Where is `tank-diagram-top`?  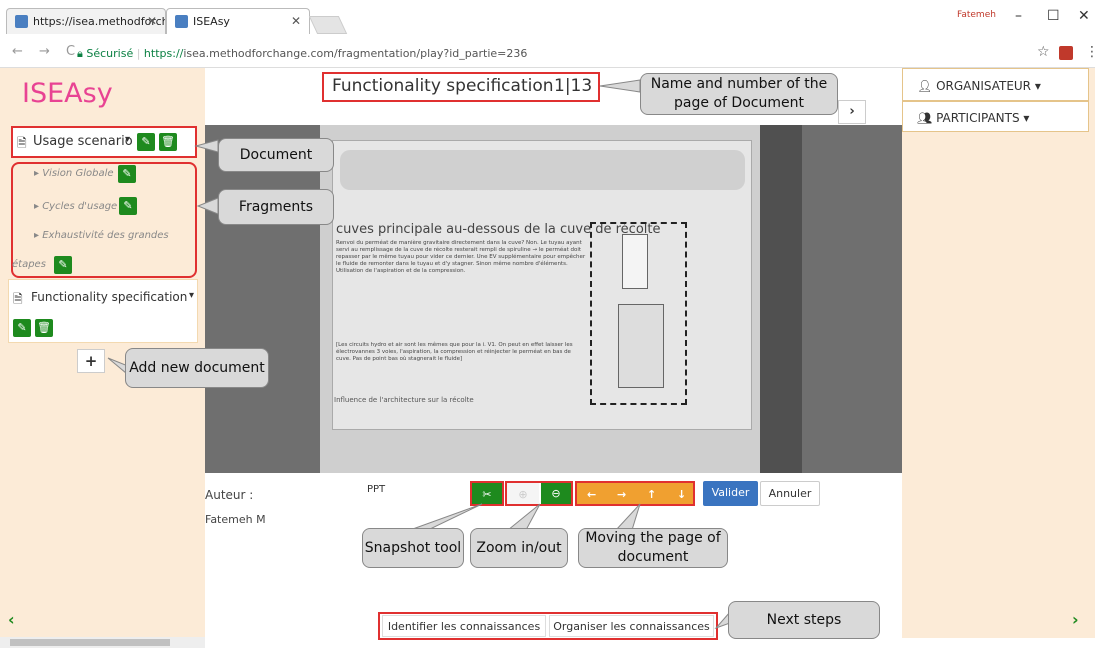
tank-diagram-top is located at coordinates (635, 261).